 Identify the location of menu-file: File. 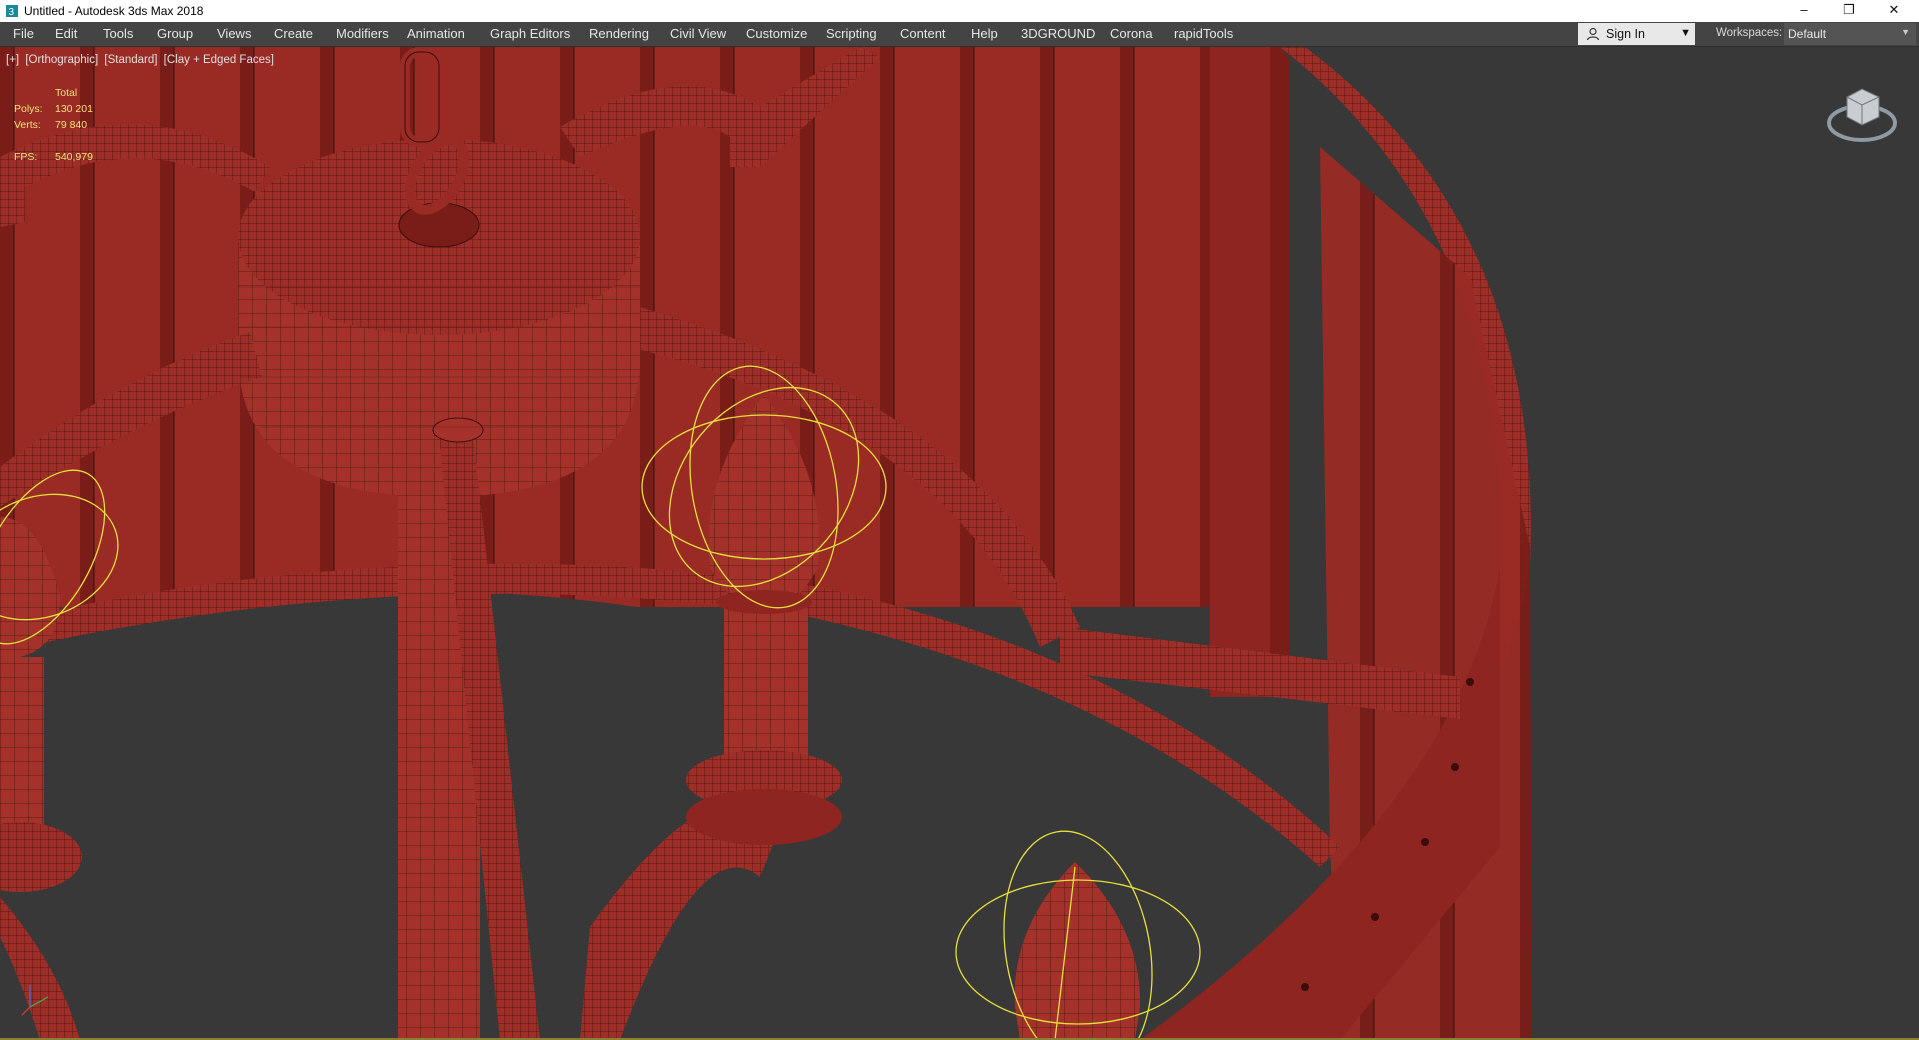
(23, 33).